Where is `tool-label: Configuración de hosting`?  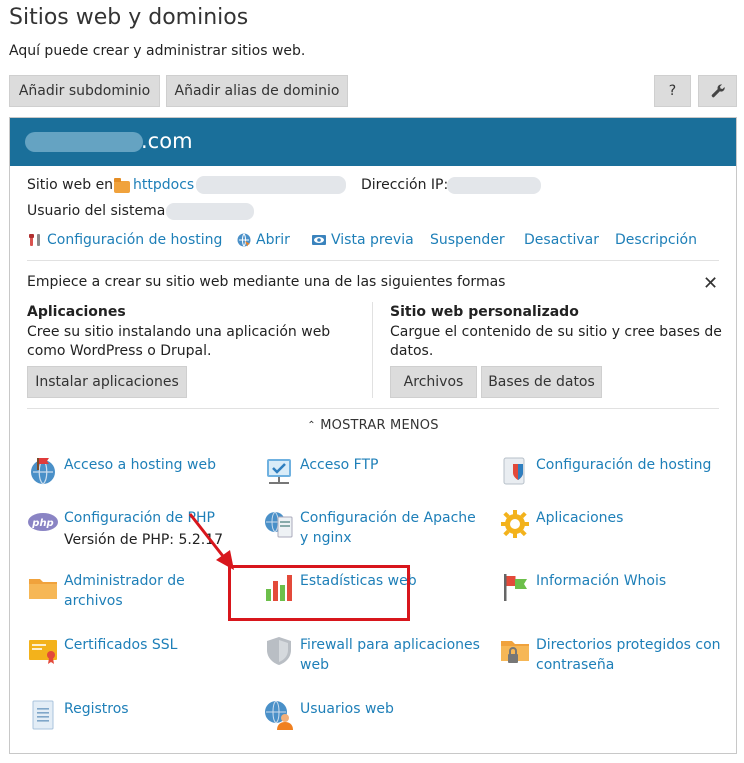 tool-label: Configuración de hosting is located at coordinates (624, 465).